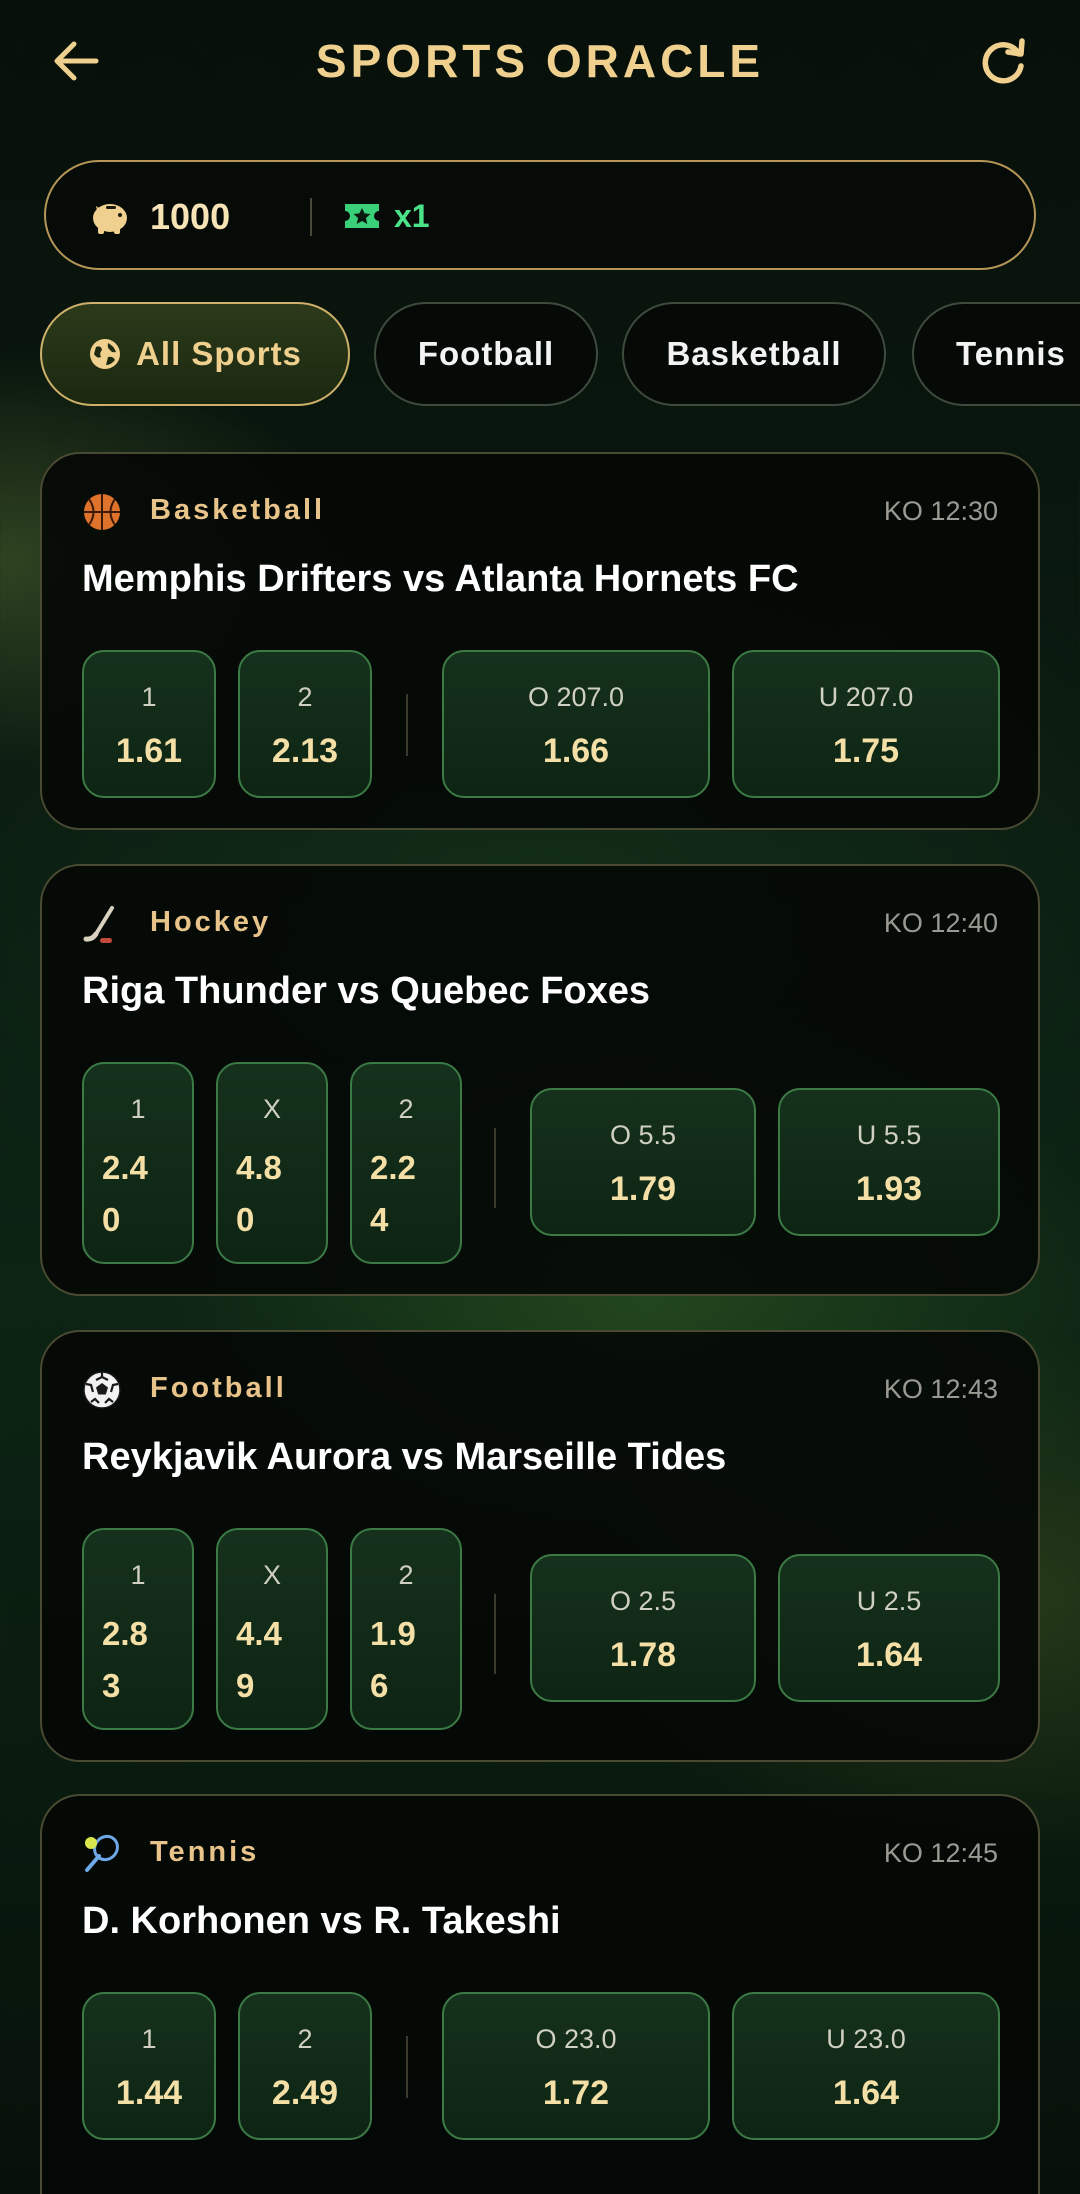  I want to click on odds-label: U 5.5, so click(889, 1135).